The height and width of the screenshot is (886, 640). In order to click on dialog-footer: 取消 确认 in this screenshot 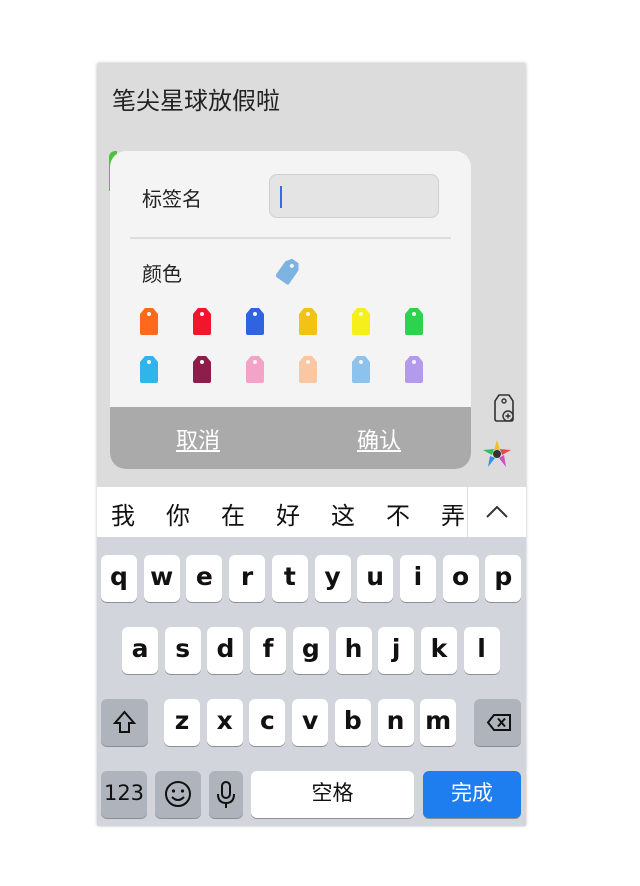, I will do `click(290, 438)`.